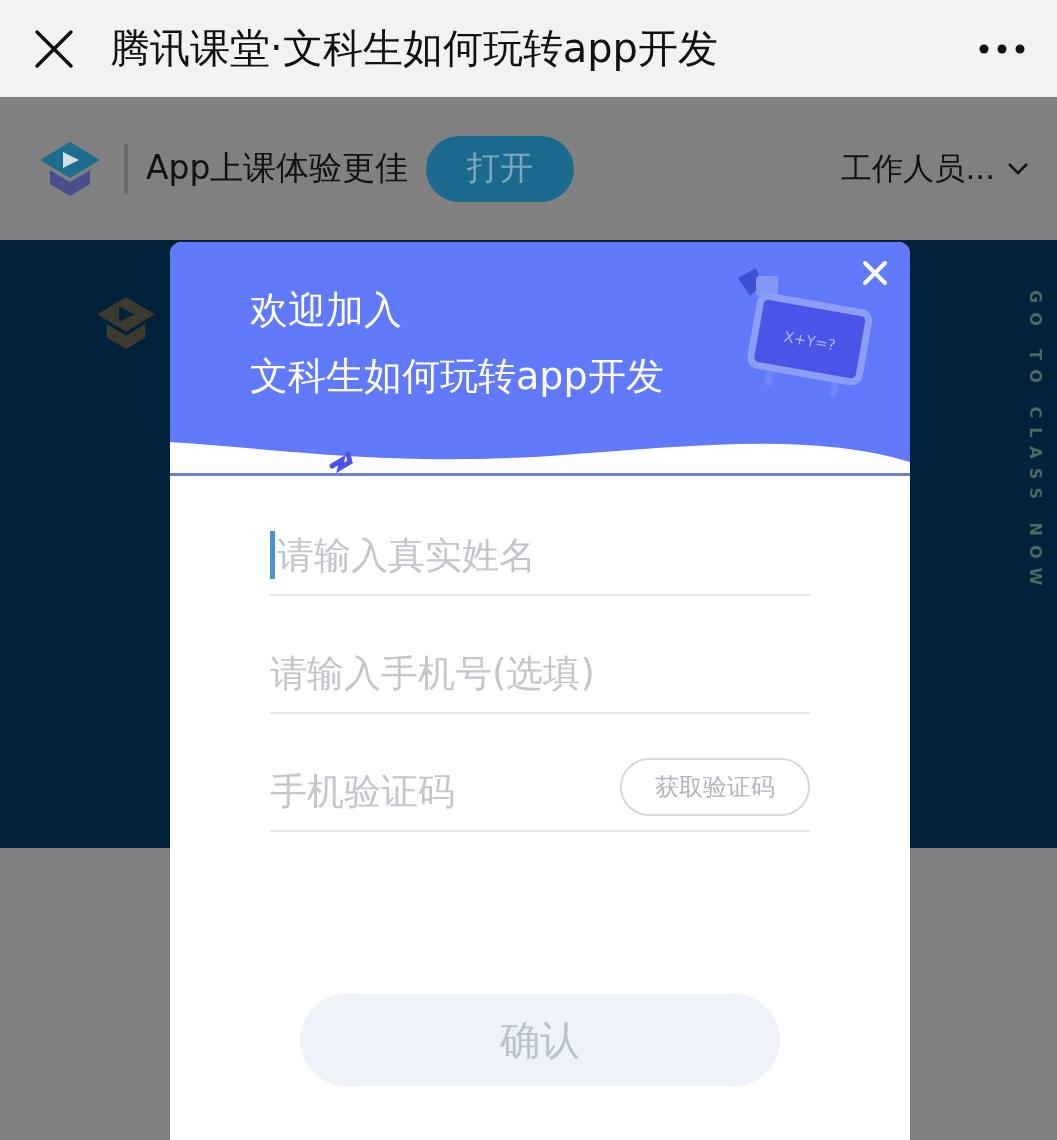 This screenshot has width=1057, height=1140. What do you see at coordinates (414, 48) in the screenshot?
I see `window-title: 腾讯课堂·文科生如何玩转app开发` at bounding box center [414, 48].